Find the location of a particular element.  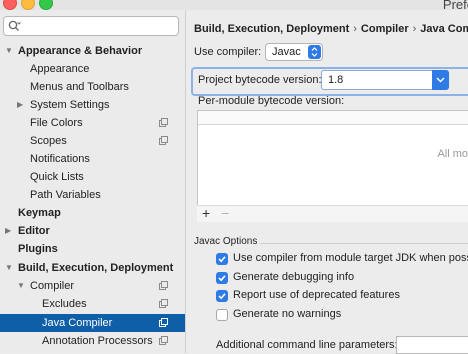

sidebar-item-build-execution-deployment: ▼ Build, Execution, Deployment is located at coordinates (92, 268).